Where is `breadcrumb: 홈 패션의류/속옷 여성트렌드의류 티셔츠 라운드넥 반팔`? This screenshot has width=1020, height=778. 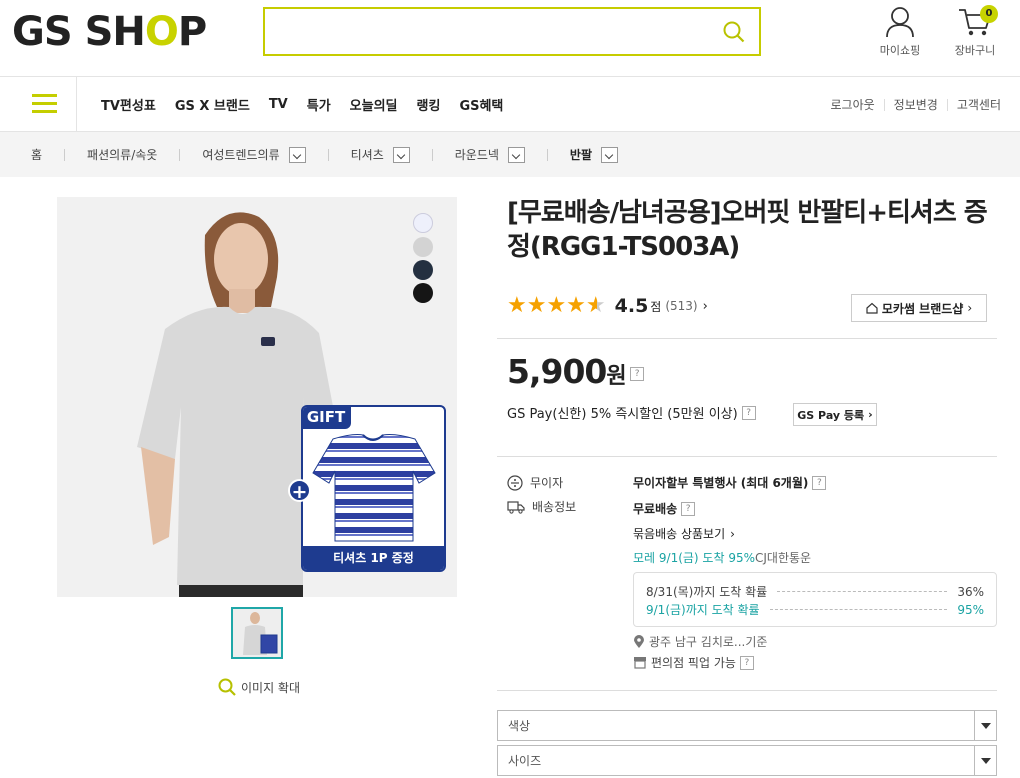
breadcrumb: 홈 패션의류/속옷 여성트렌드의류 티셔츠 라운드넥 반팔 is located at coordinates (510, 154).